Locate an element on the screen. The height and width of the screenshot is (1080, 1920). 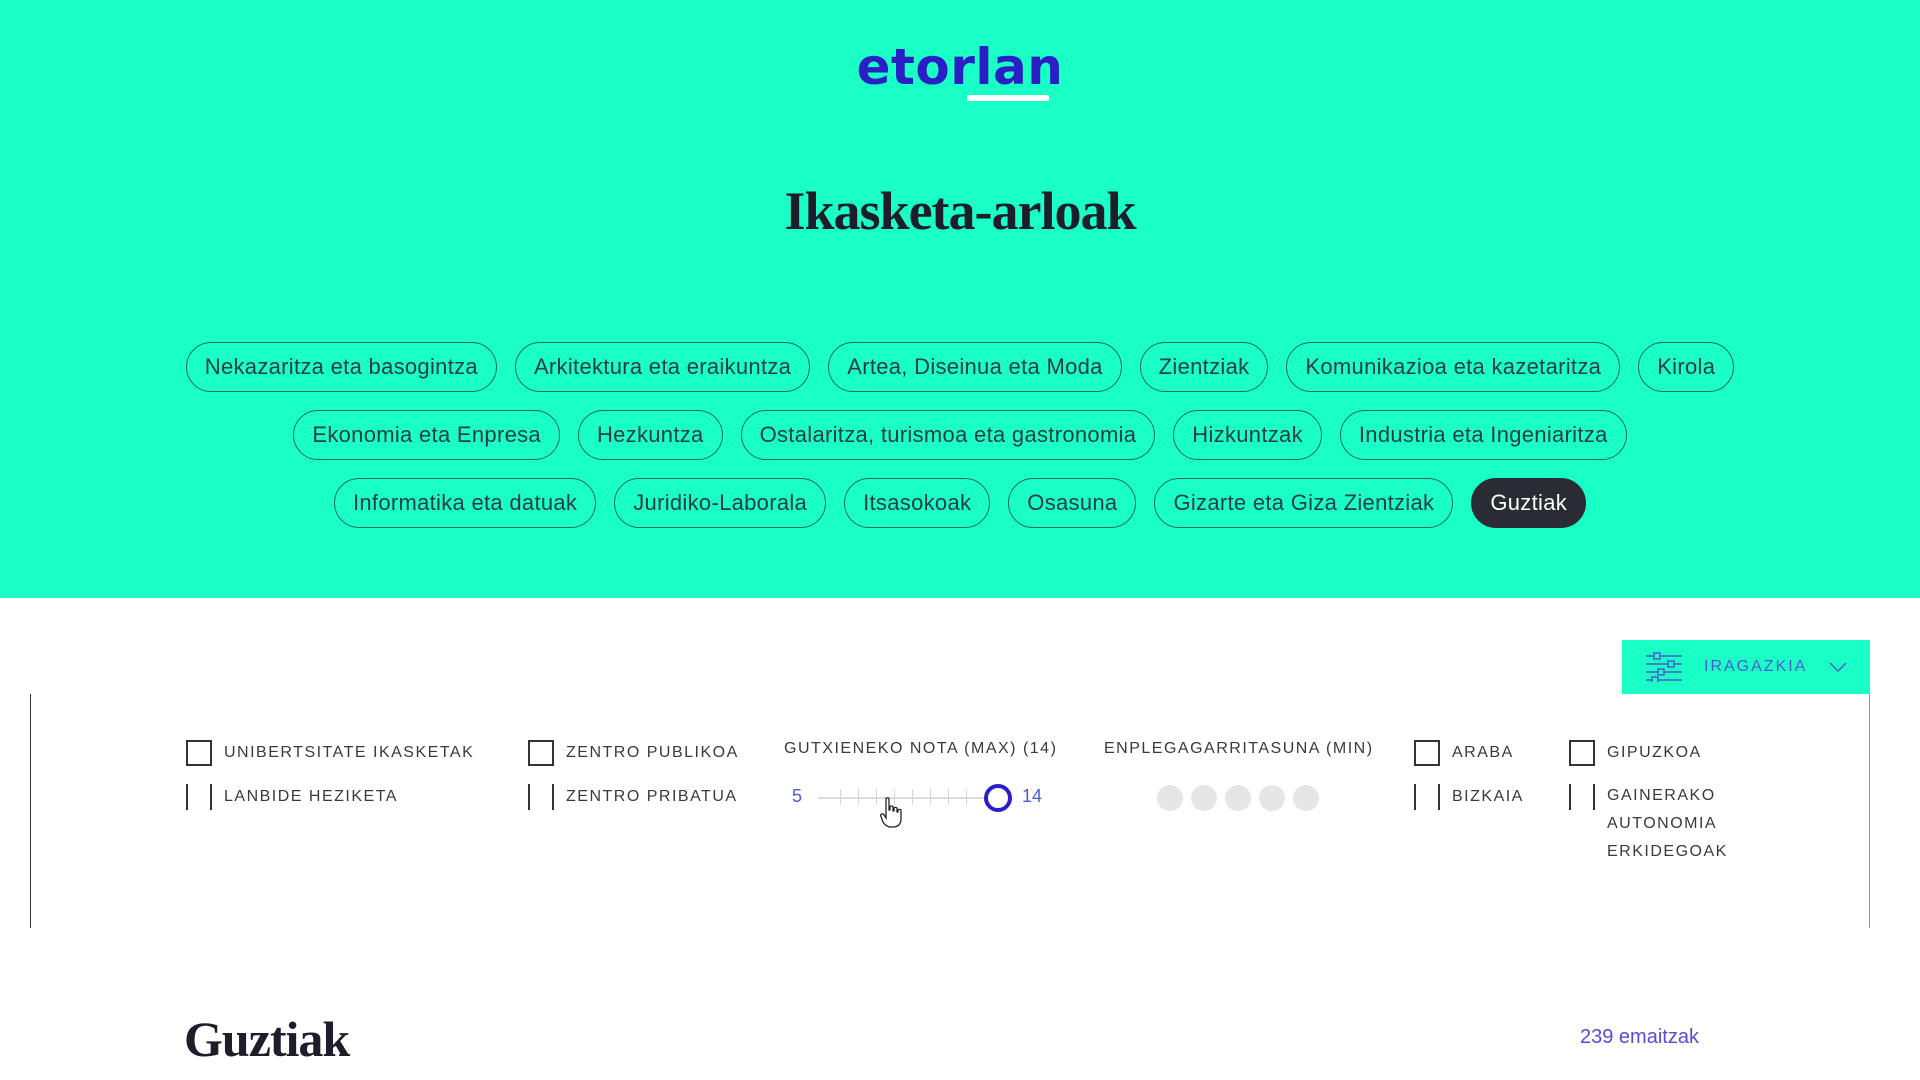
page-title: Ikasketa-arloak is located at coordinates (960, 211).